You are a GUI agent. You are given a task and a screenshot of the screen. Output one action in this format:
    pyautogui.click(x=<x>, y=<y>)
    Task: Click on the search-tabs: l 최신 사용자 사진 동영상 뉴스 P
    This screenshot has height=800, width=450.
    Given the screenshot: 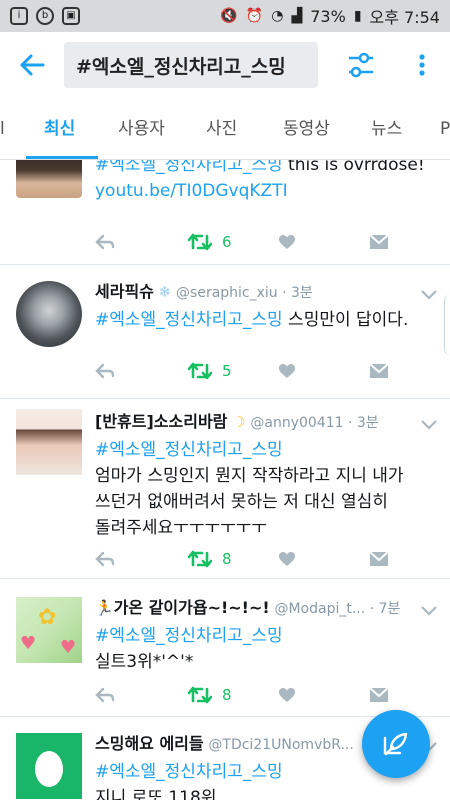 What is the action you would take?
    pyautogui.click(x=225, y=129)
    